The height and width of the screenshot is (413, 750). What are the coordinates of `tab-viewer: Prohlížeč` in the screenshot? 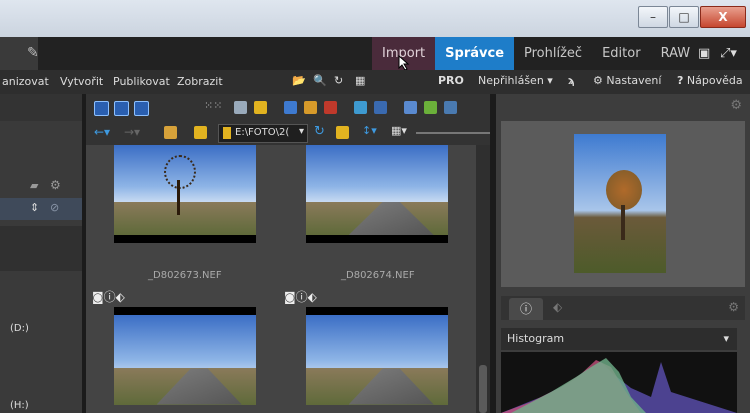 It's located at (553, 53).